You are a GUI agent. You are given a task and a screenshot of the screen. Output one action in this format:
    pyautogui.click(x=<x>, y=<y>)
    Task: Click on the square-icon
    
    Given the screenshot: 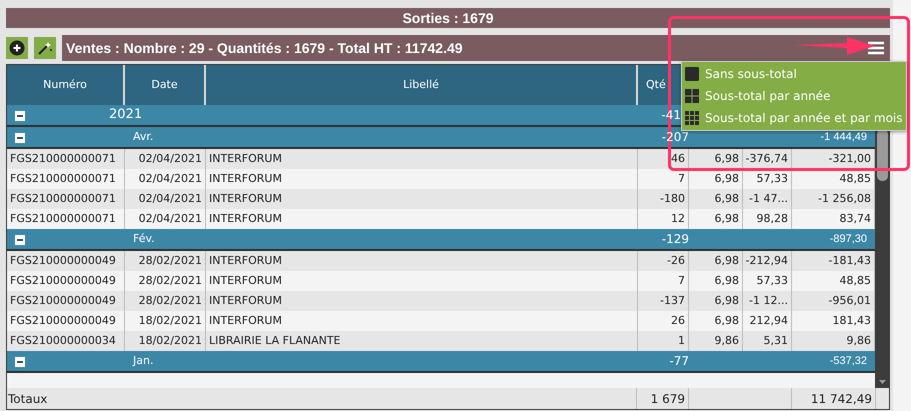 What is the action you would take?
    pyautogui.click(x=692, y=74)
    